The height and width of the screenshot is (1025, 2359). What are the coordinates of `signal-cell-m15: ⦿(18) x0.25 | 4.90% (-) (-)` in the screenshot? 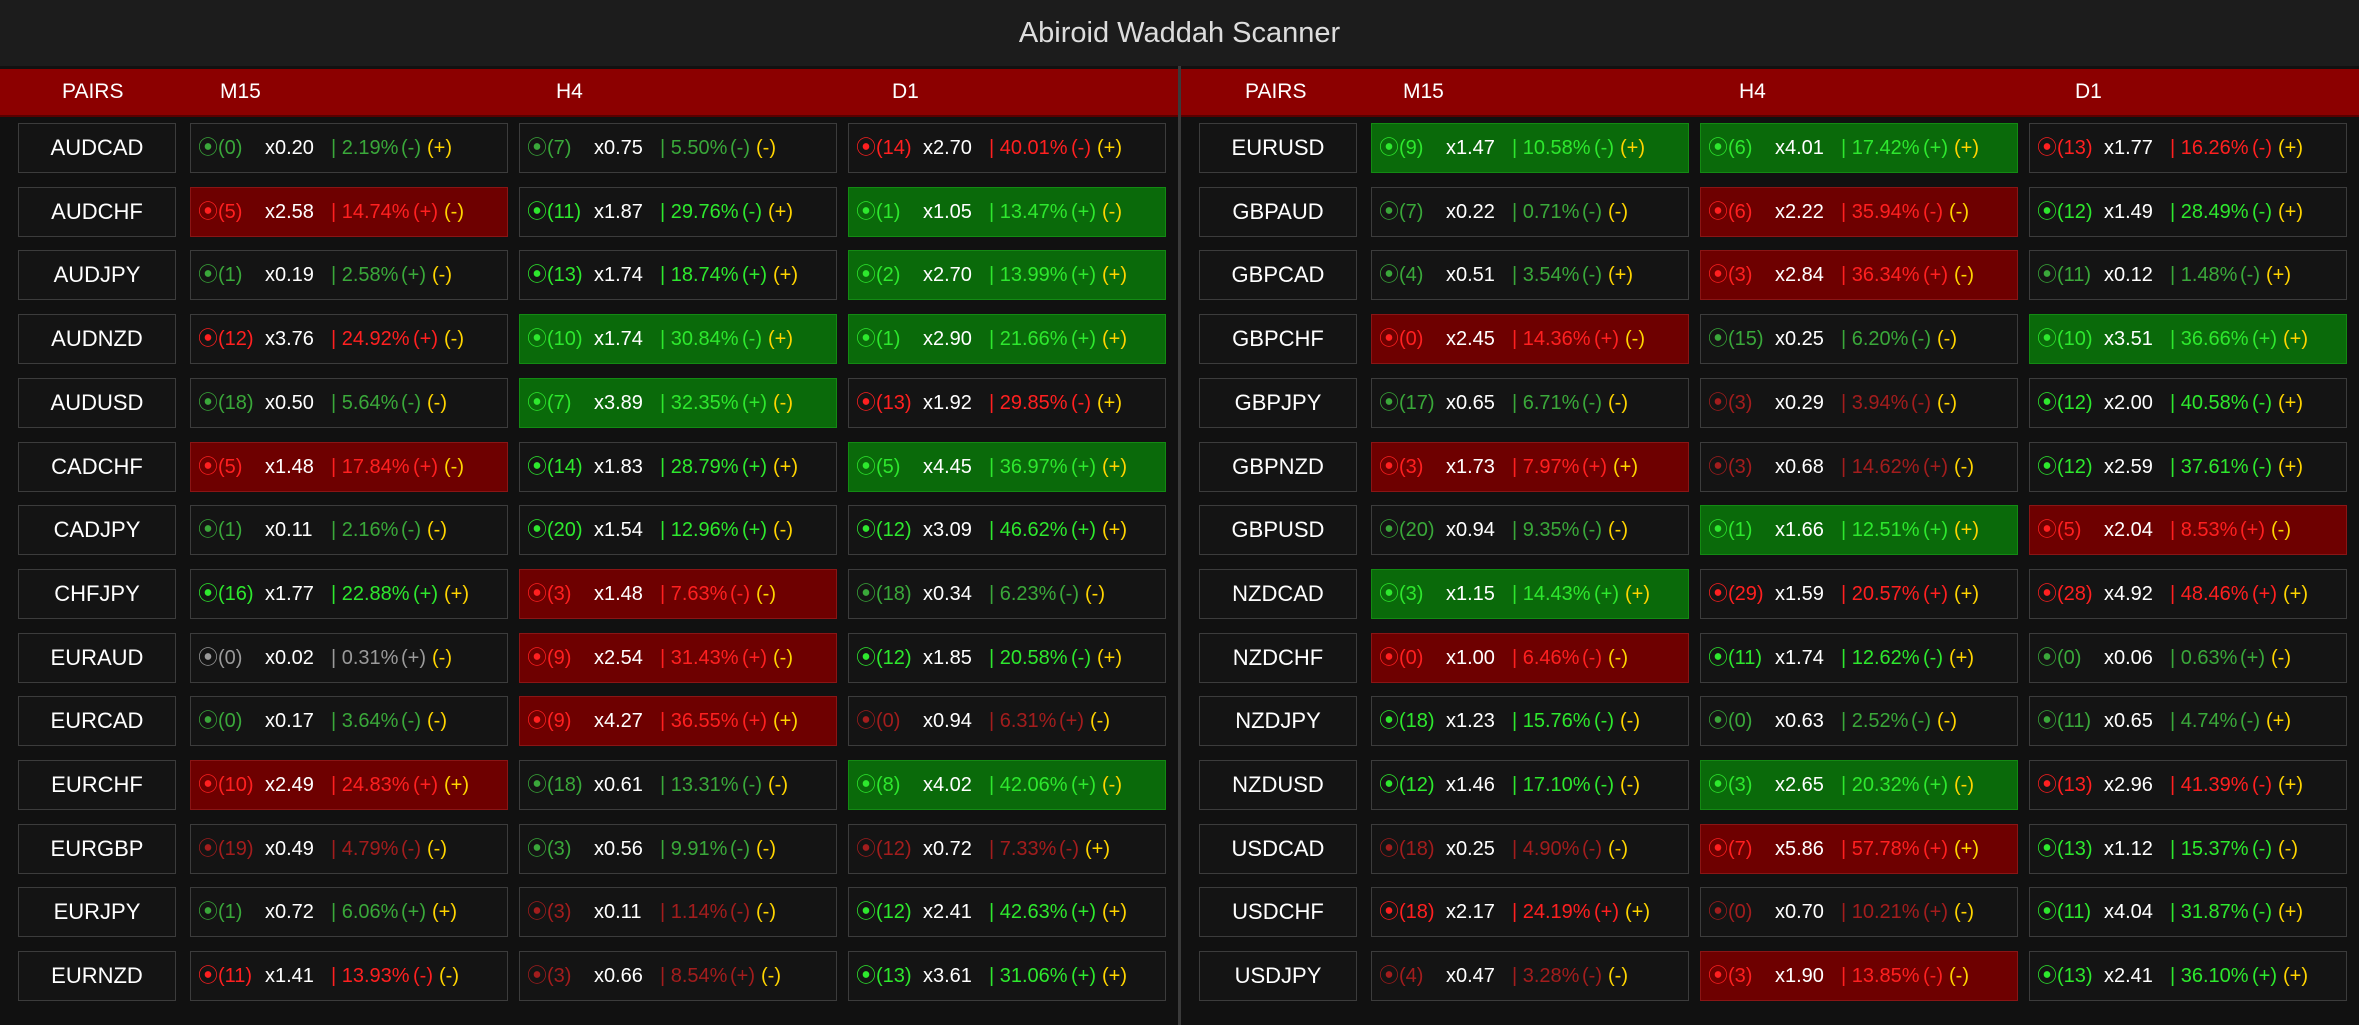 It's located at (1530, 848).